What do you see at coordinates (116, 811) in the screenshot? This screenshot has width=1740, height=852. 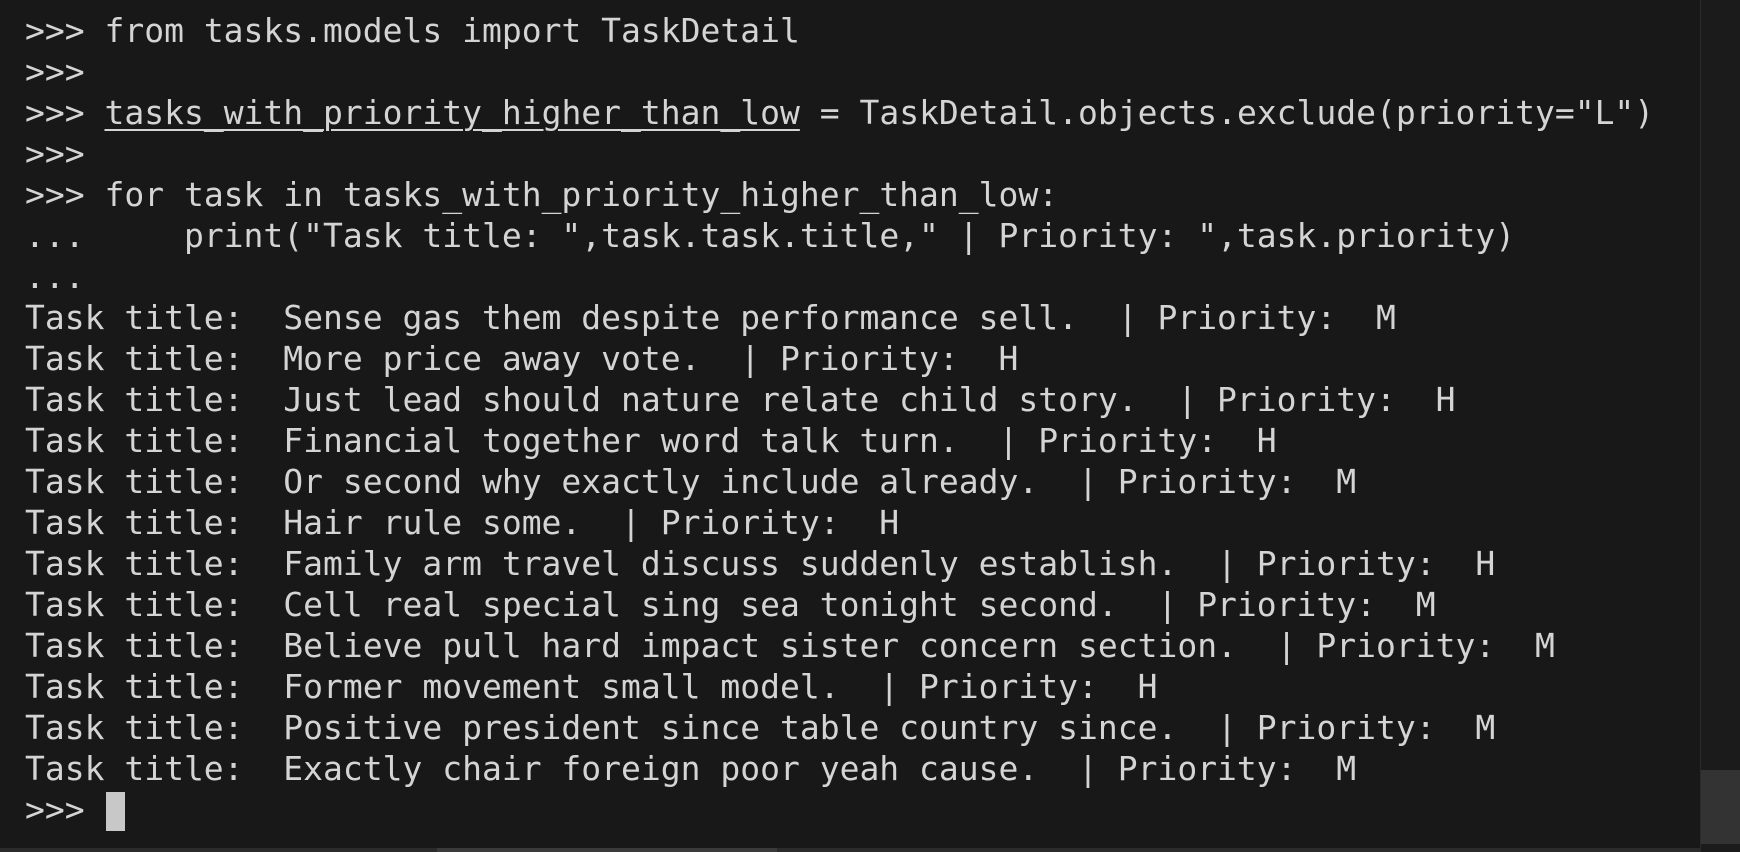 I see `text-cursor` at bounding box center [116, 811].